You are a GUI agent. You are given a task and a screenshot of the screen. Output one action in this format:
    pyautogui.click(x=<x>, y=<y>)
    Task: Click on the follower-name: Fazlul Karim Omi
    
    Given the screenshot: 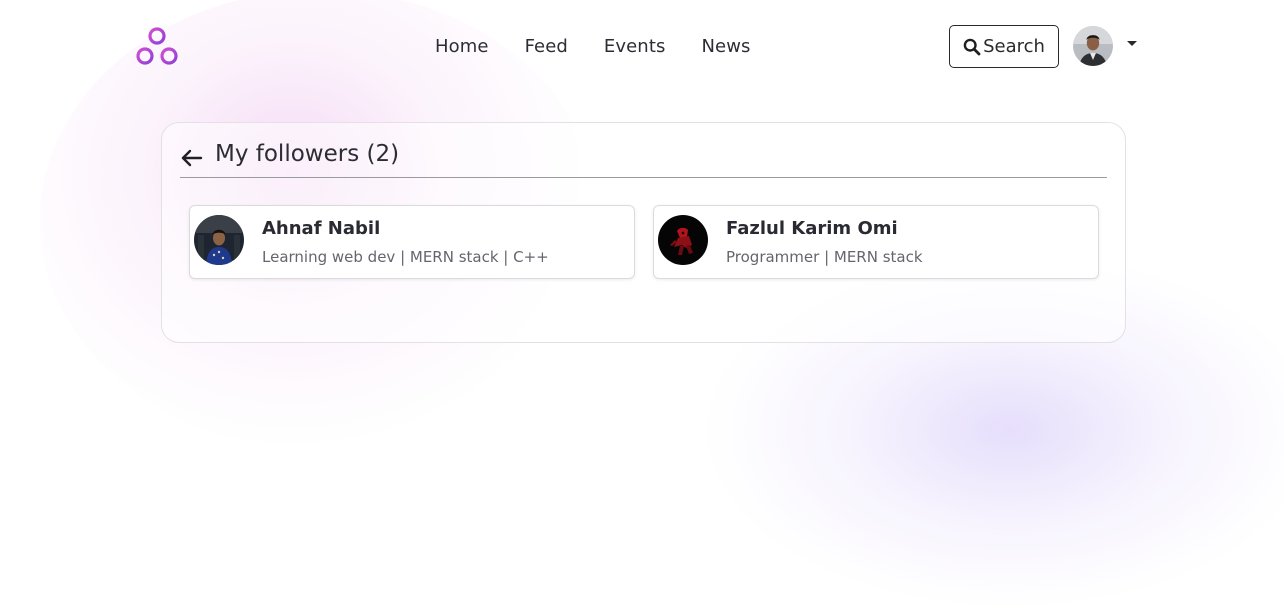 What is the action you would take?
    pyautogui.click(x=812, y=228)
    